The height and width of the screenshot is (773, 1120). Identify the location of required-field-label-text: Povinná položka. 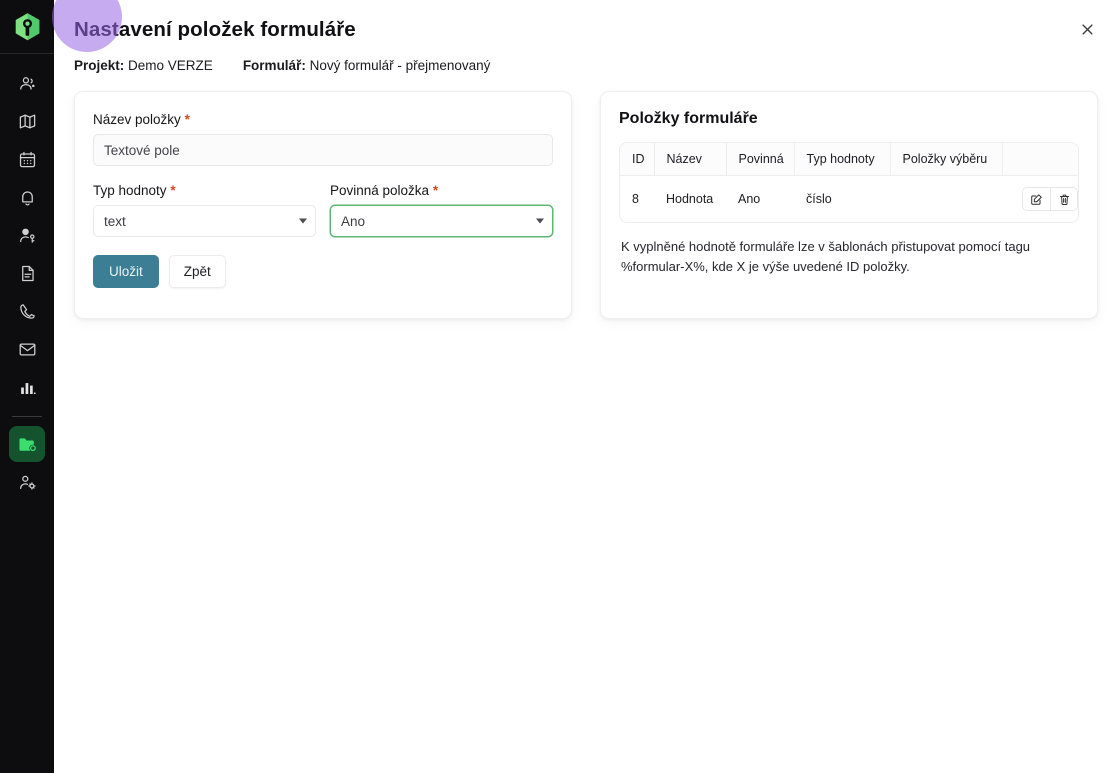
(380, 190).